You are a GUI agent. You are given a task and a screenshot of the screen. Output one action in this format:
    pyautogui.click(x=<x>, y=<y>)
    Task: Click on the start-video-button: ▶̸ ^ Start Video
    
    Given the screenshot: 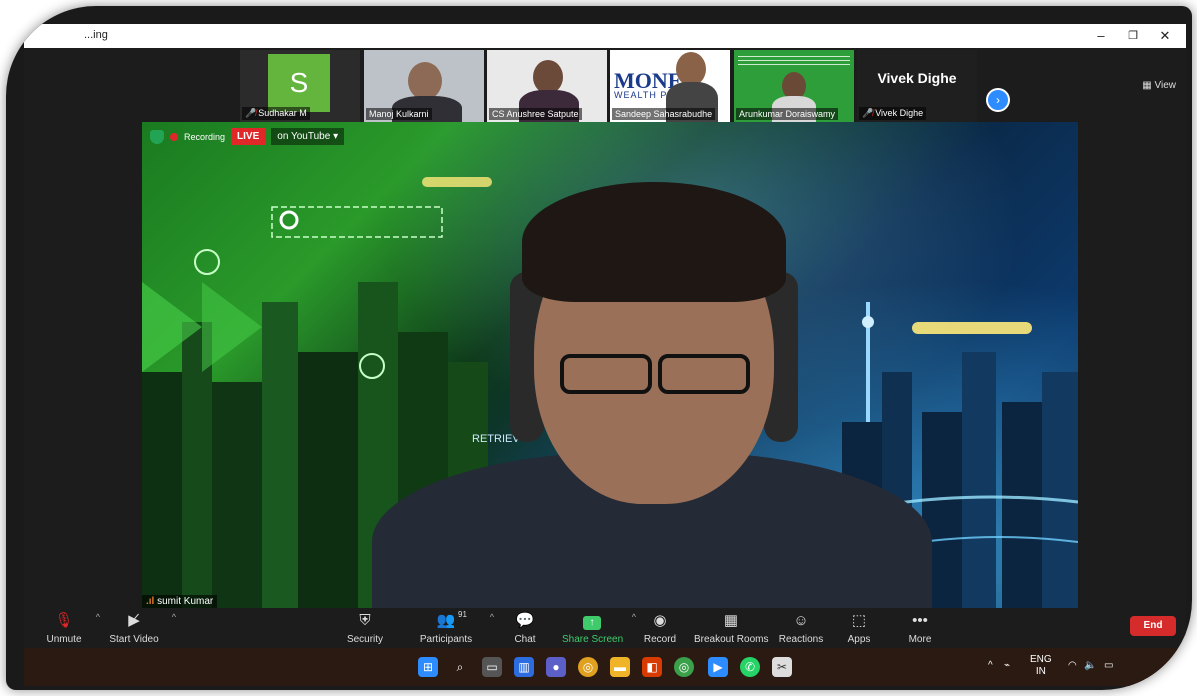 What is the action you would take?
    pyautogui.click(x=141, y=628)
    